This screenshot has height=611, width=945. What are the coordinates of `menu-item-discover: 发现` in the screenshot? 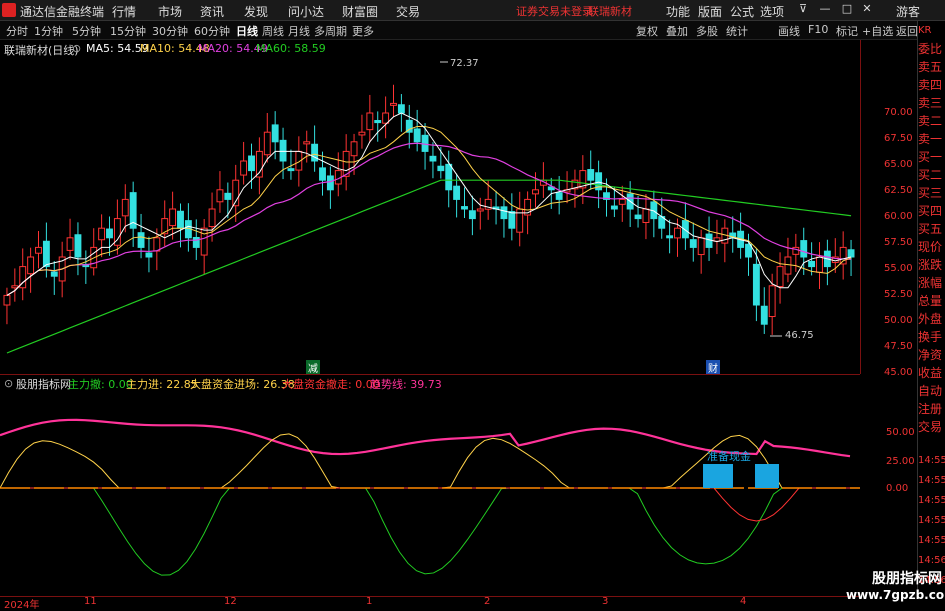 It's located at (256, 11).